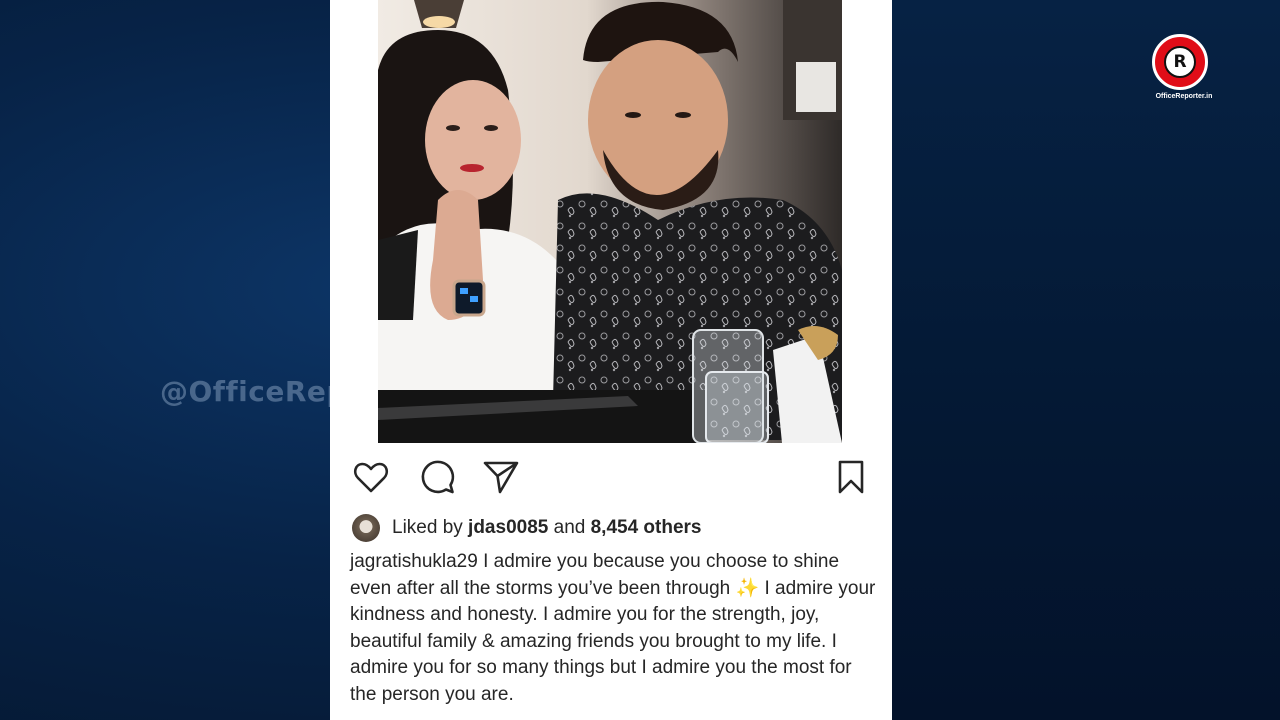  I want to click on like-button, so click(371, 477).